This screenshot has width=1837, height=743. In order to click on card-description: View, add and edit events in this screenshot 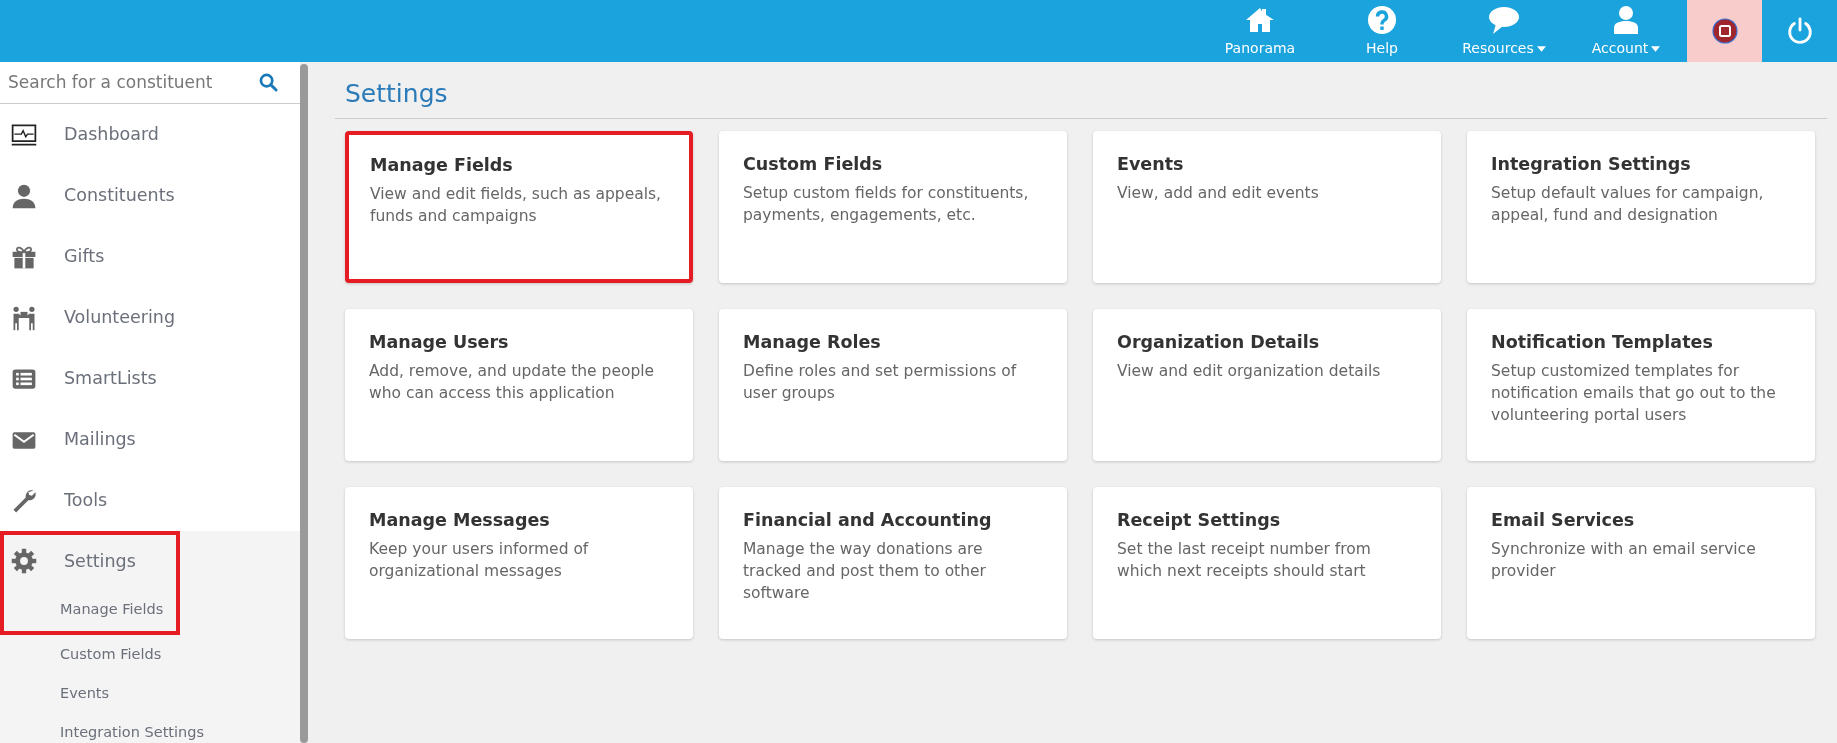, I will do `click(1218, 194)`.